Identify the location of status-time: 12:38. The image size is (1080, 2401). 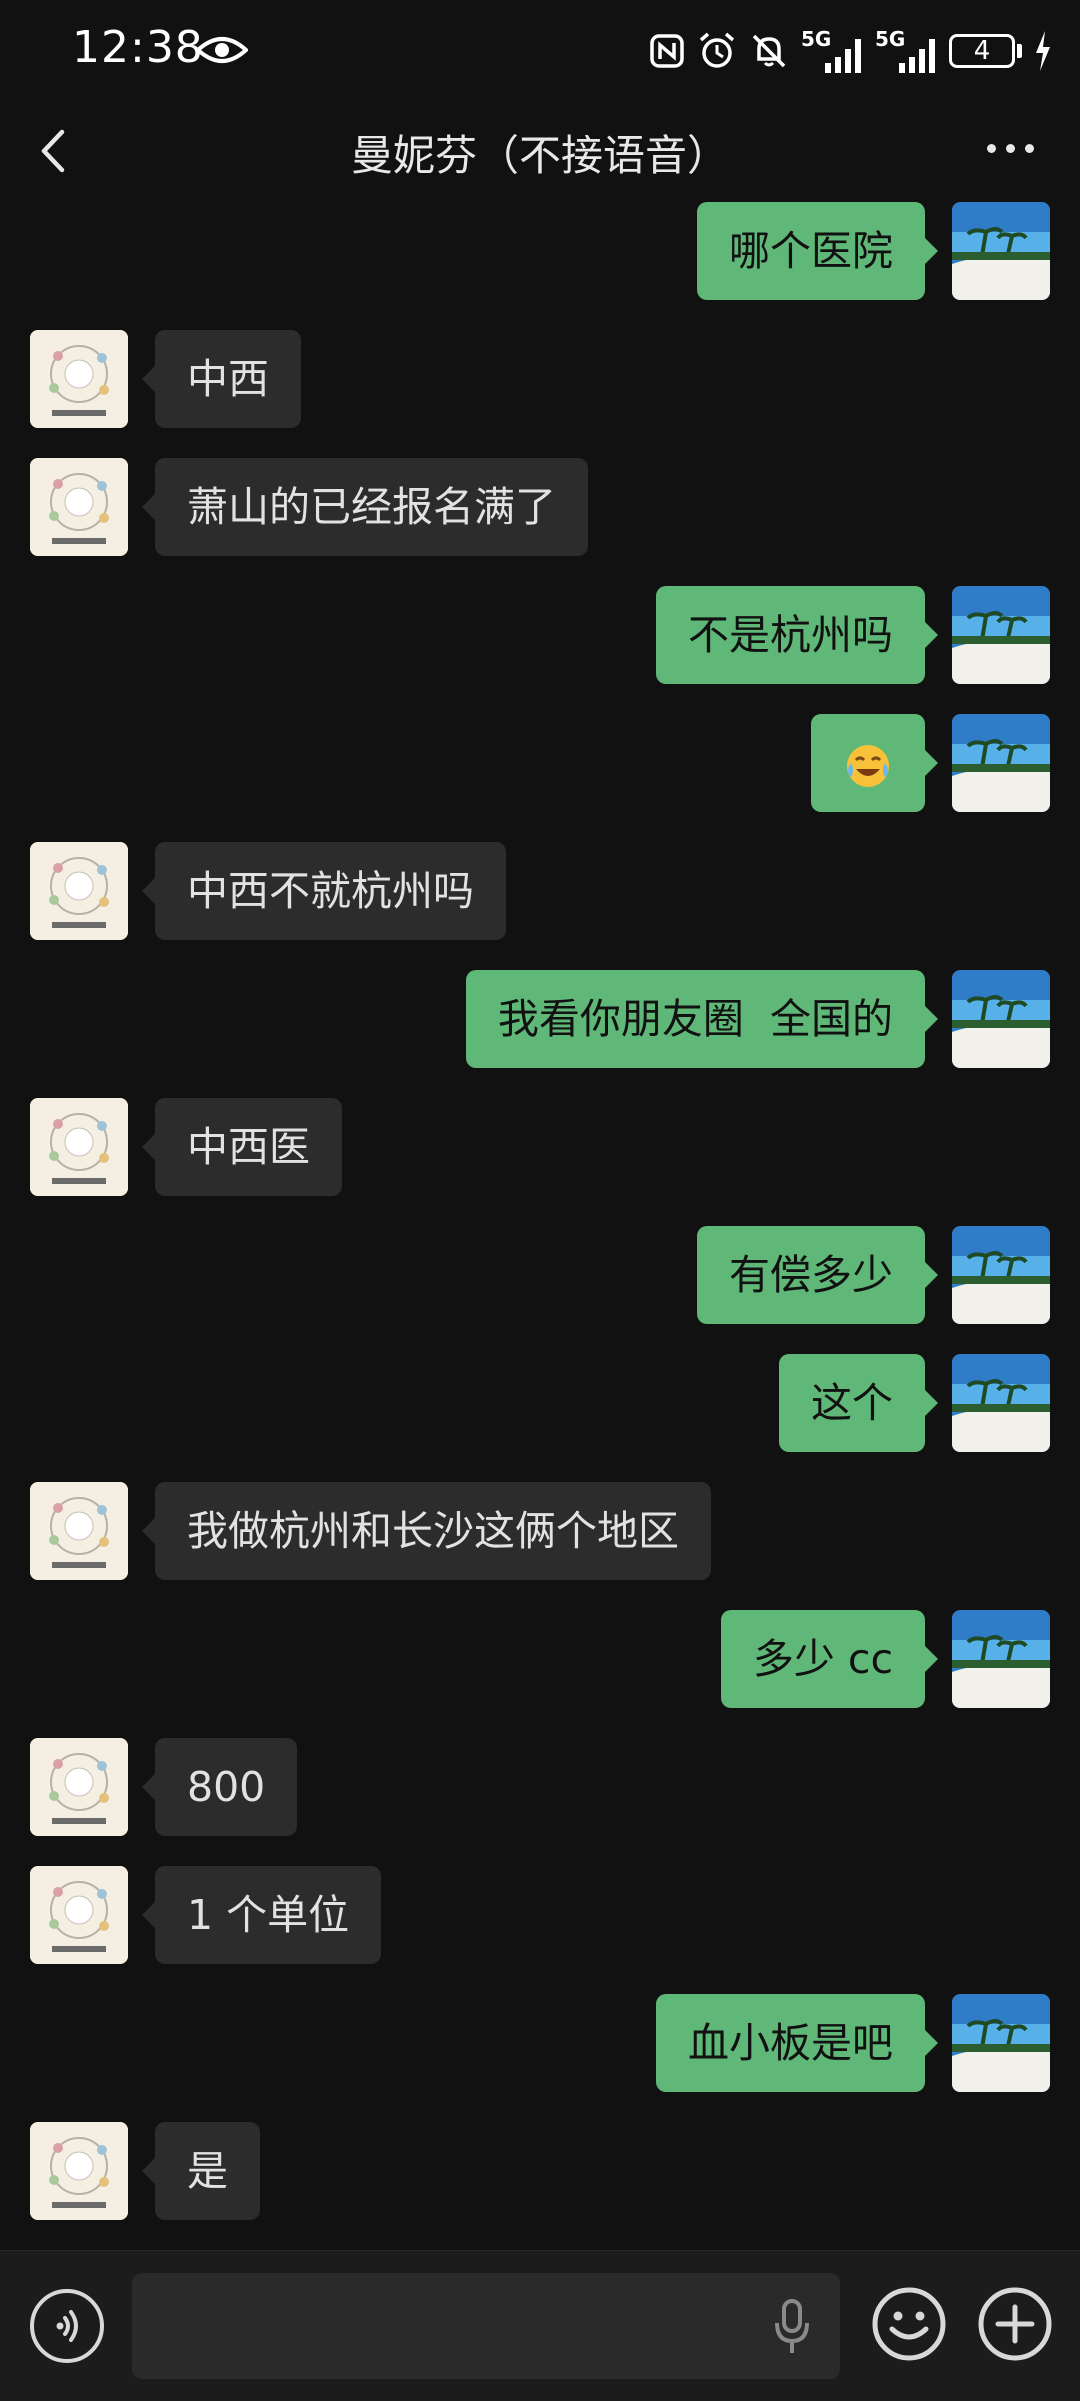
(138, 47).